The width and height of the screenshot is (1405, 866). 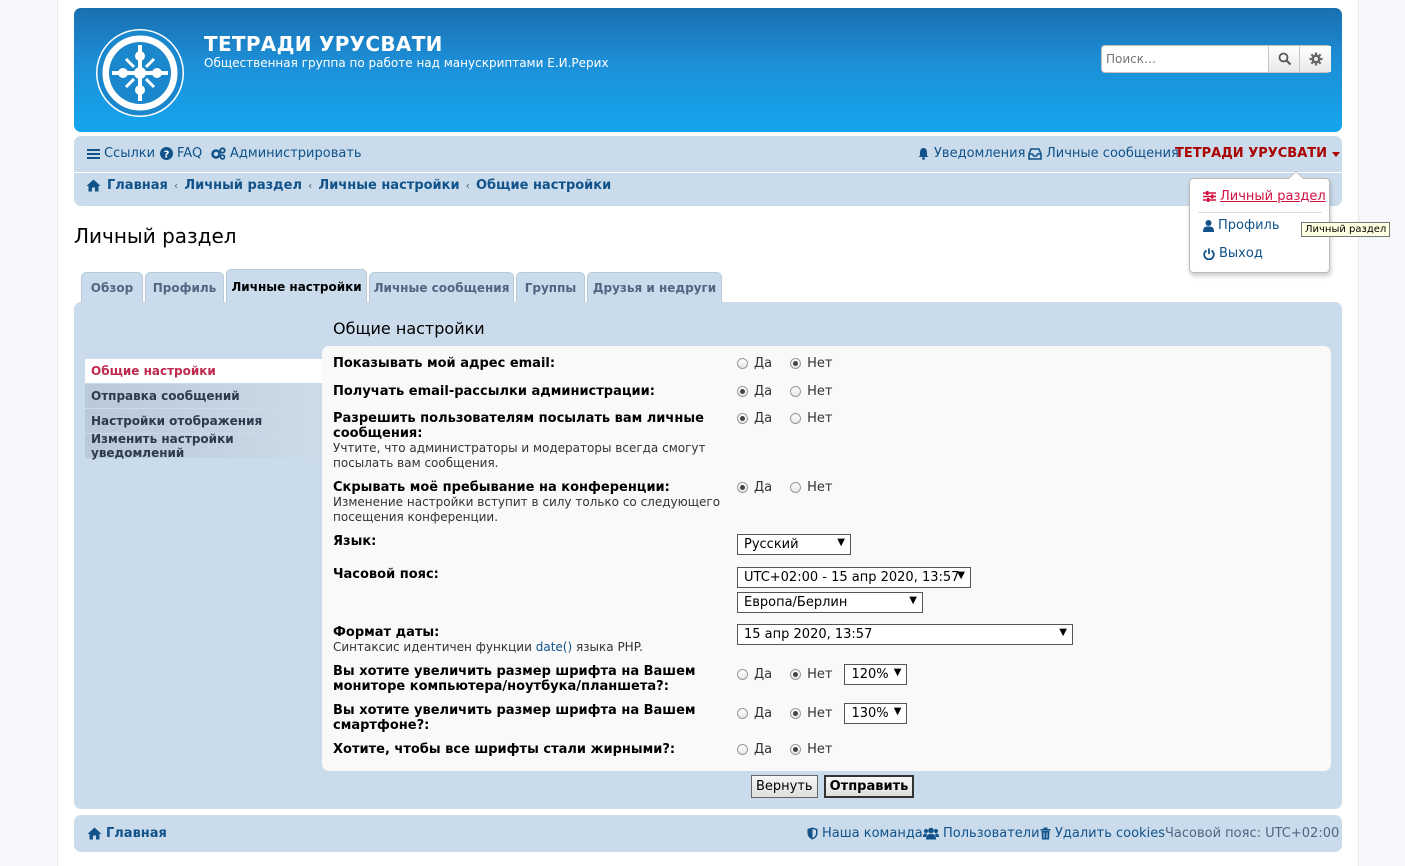 What do you see at coordinates (1264, 196) in the screenshot?
I see `dropdown-item-ucp: Личный раздел` at bounding box center [1264, 196].